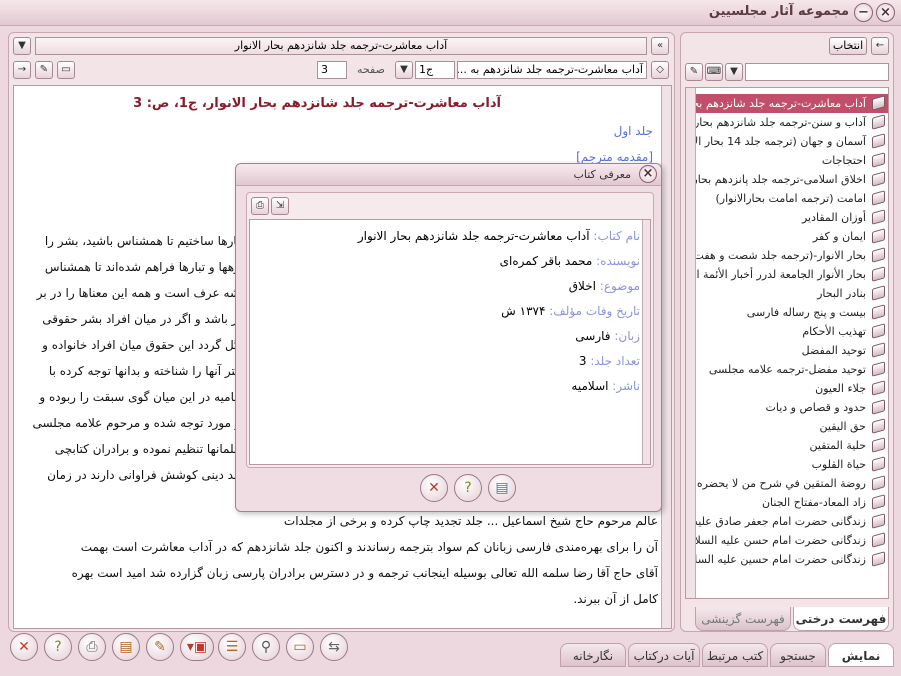 Image resolution: width=901 pixels, height=676 pixels. I want to click on add-note-icon: ▾▣, so click(197, 647).